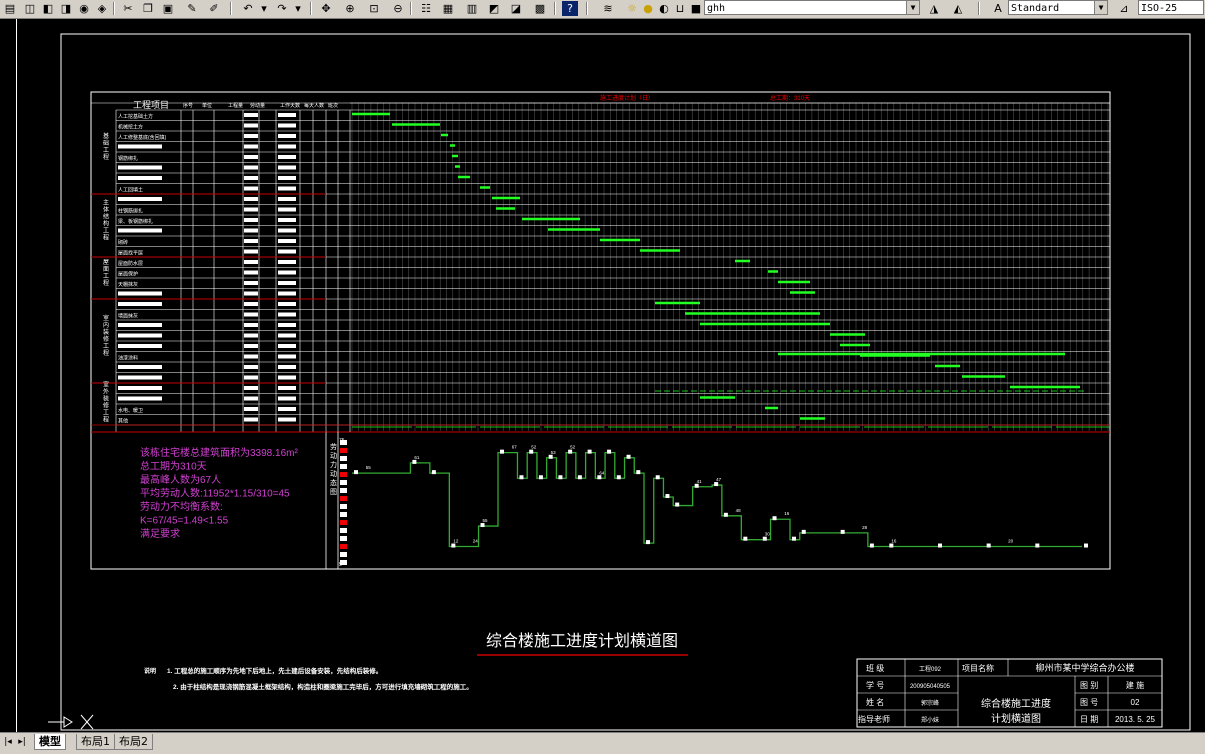 The height and width of the screenshot is (754, 1205). I want to click on zoom-window-icon: ⊡, so click(374, 8).